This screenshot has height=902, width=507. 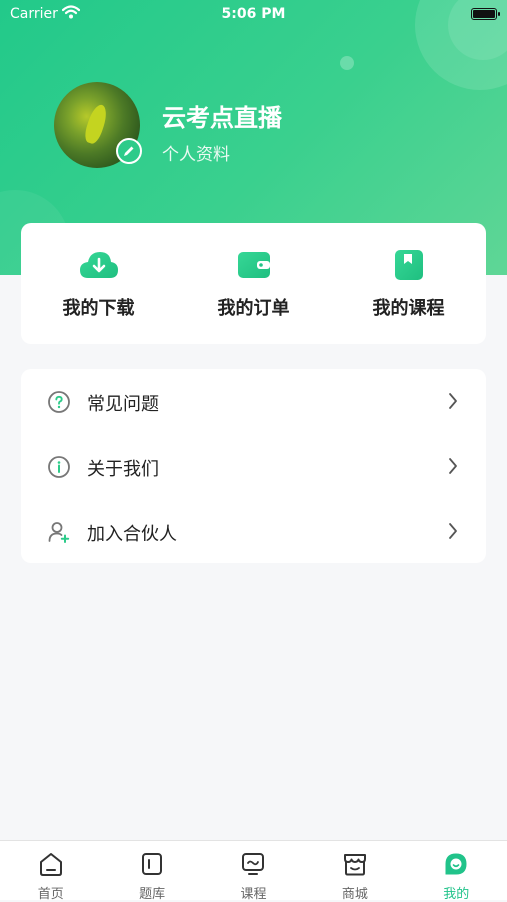 I want to click on tab-question-bank: 题库, so click(x=151, y=871).